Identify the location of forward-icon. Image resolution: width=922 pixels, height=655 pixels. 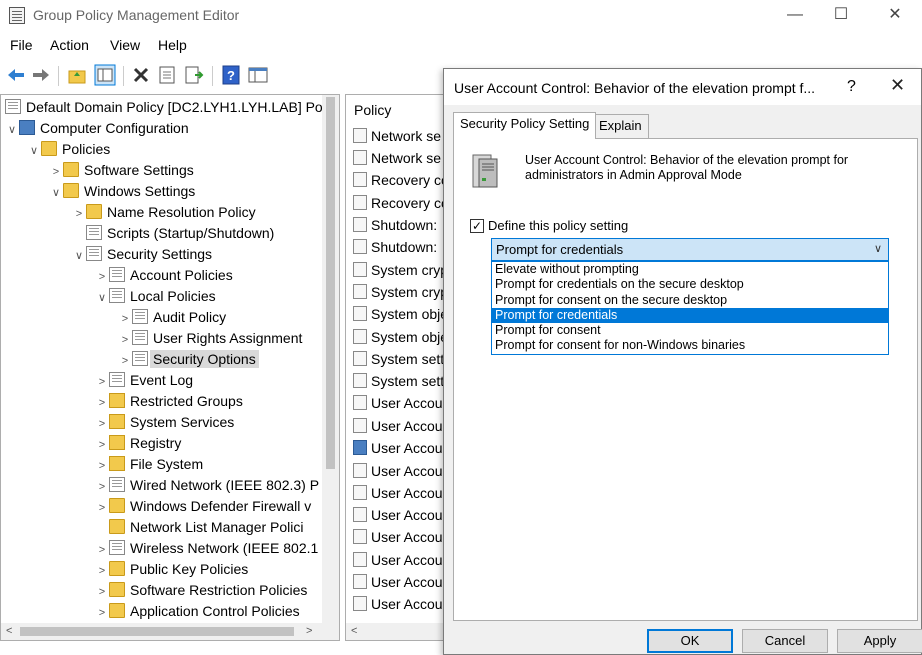
(41, 75).